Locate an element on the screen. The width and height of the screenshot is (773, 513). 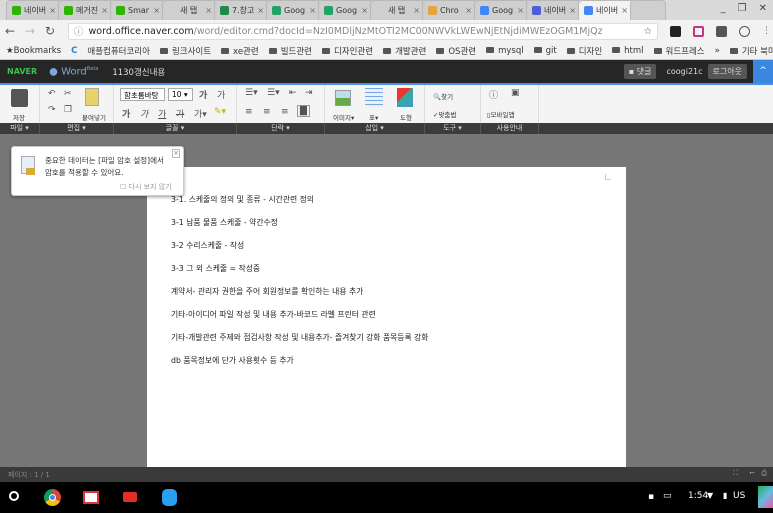
document-paragraph: 기타-아이디어 파일 작성 및 내용 추가-바코드 라벨 프린터 관련 is located at coordinates (273, 314).